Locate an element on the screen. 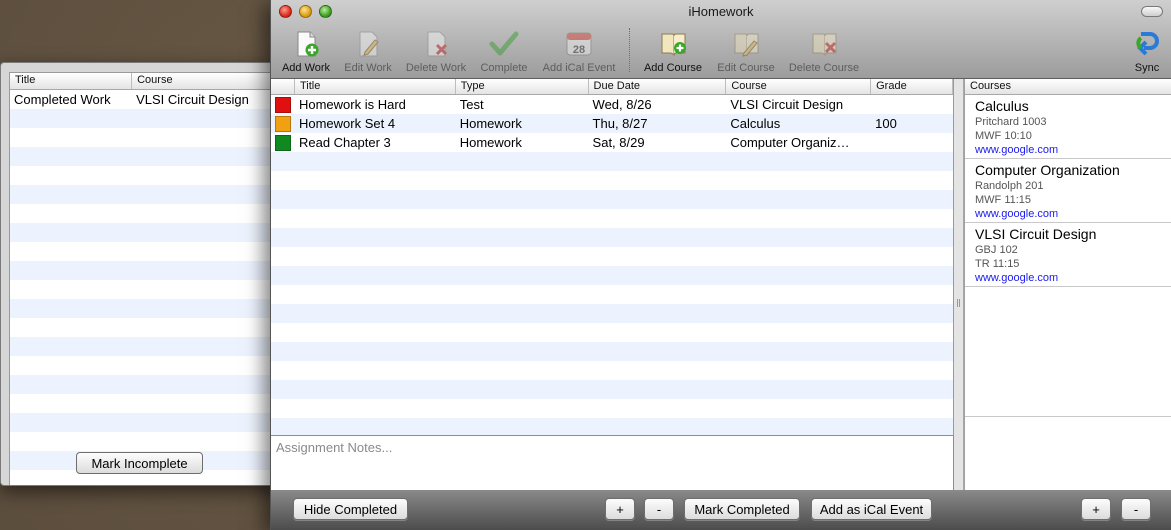 Image resolution: width=1171 pixels, height=530 pixels. delete-course-button: Delete Course is located at coordinates (824, 53).